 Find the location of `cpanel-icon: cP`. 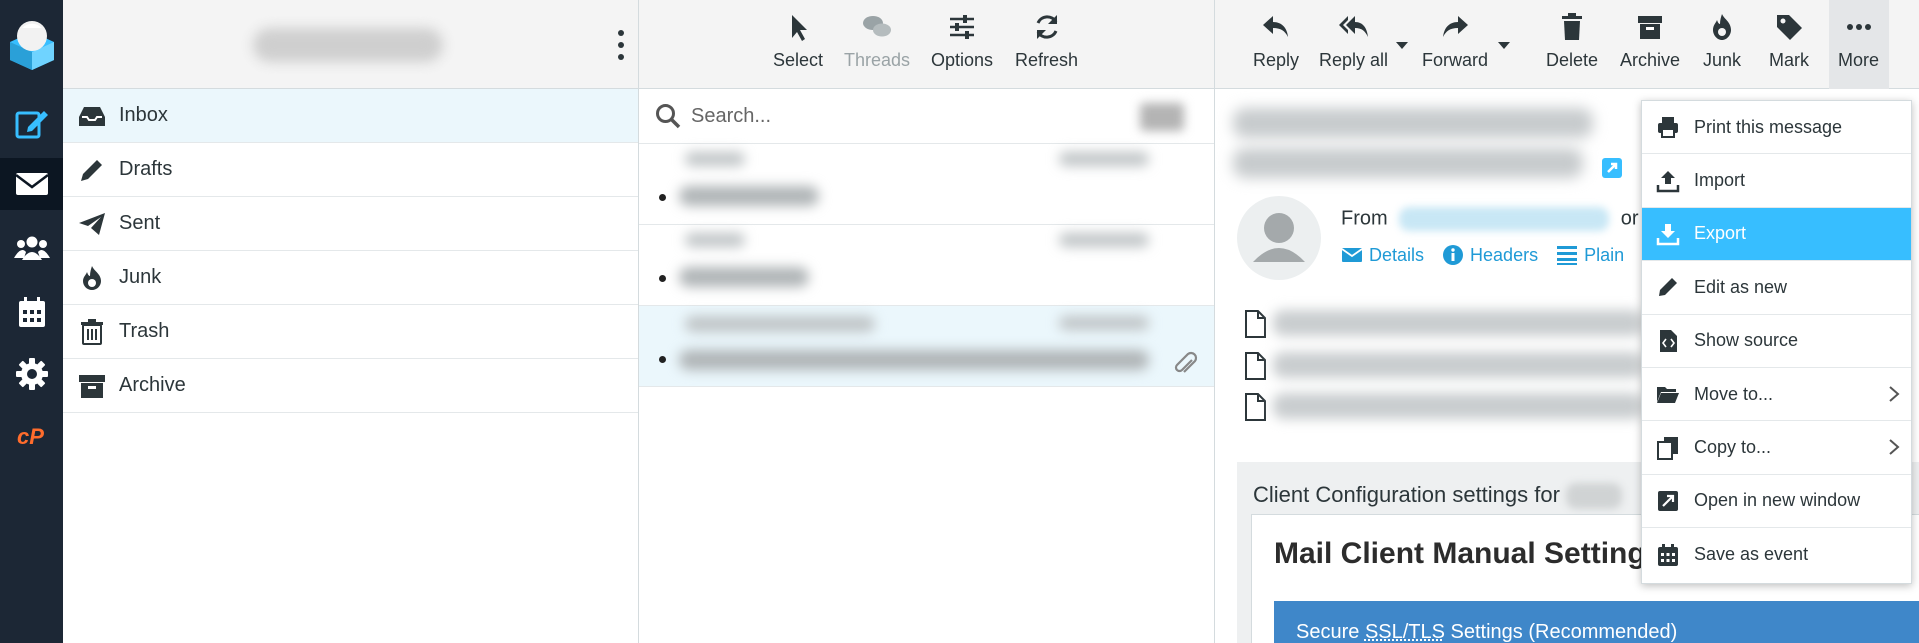

cpanel-icon: cP is located at coordinates (30, 436).